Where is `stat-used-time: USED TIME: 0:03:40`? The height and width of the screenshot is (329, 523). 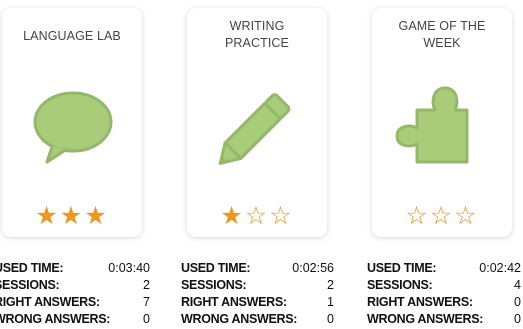
stat-used-time: USED TIME: 0:03:40 is located at coordinates (75, 268).